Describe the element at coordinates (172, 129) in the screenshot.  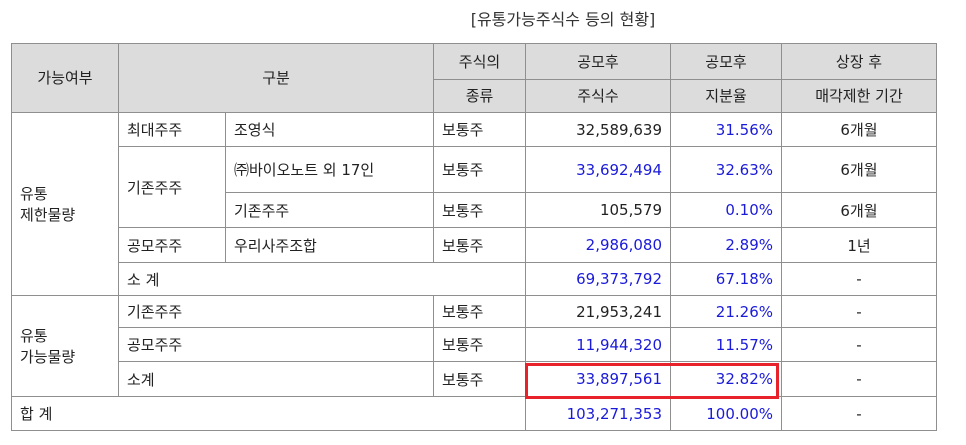
I see `largest-group: 최대주주` at that location.